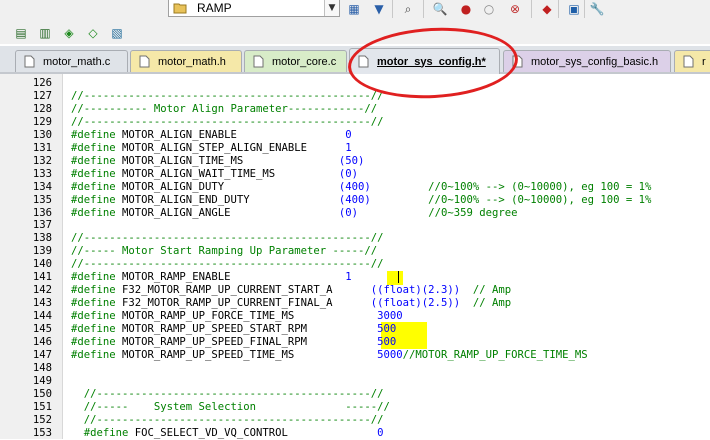 The width and height of the screenshot is (710, 440). I want to click on code-token-num: 1, so click(348, 277).